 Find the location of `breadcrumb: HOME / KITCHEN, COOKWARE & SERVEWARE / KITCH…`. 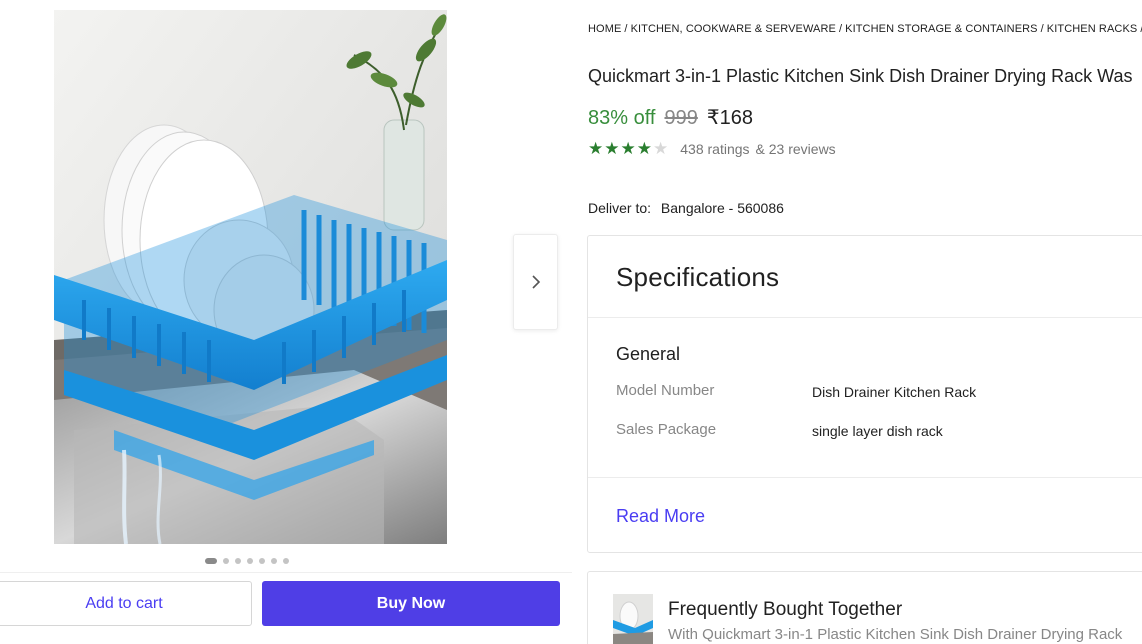

breadcrumb: HOME / KITCHEN, COOKWARE & SERVEWARE / KITCH… is located at coordinates (865, 29).